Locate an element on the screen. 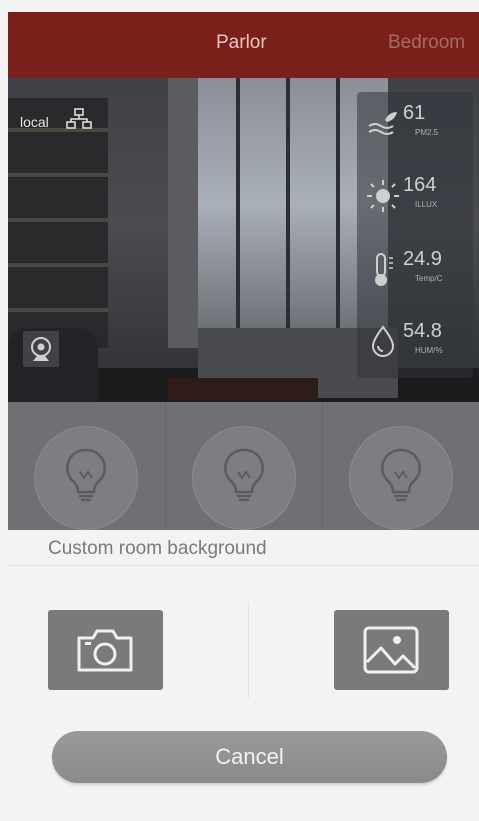 Image resolution: width=479 pixels, height=821 pixels. humidity-value: 54.8 is located at coordinates (422, 331).